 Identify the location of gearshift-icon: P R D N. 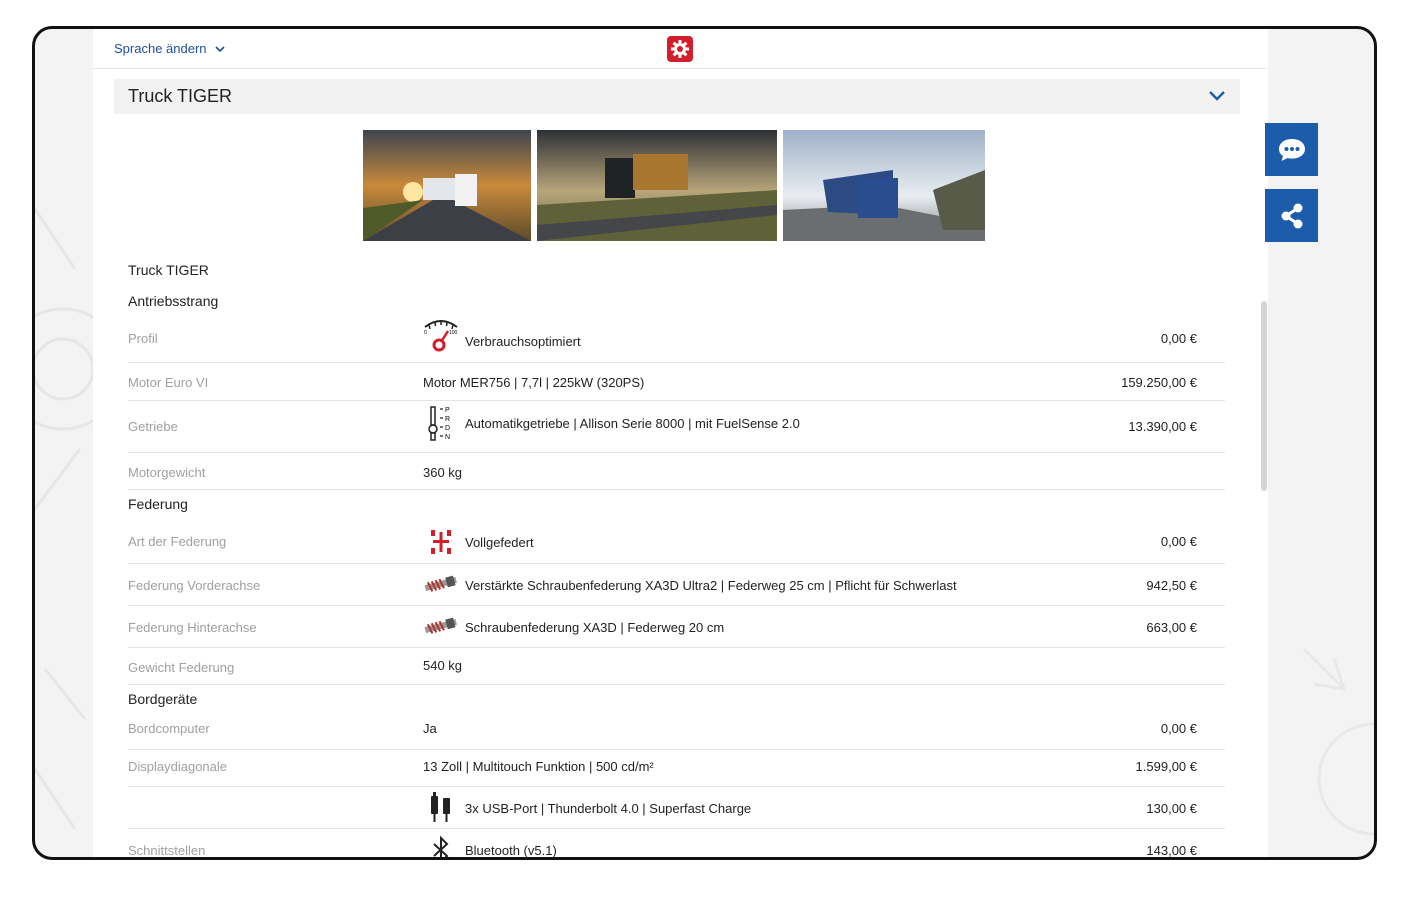
(441, 423).